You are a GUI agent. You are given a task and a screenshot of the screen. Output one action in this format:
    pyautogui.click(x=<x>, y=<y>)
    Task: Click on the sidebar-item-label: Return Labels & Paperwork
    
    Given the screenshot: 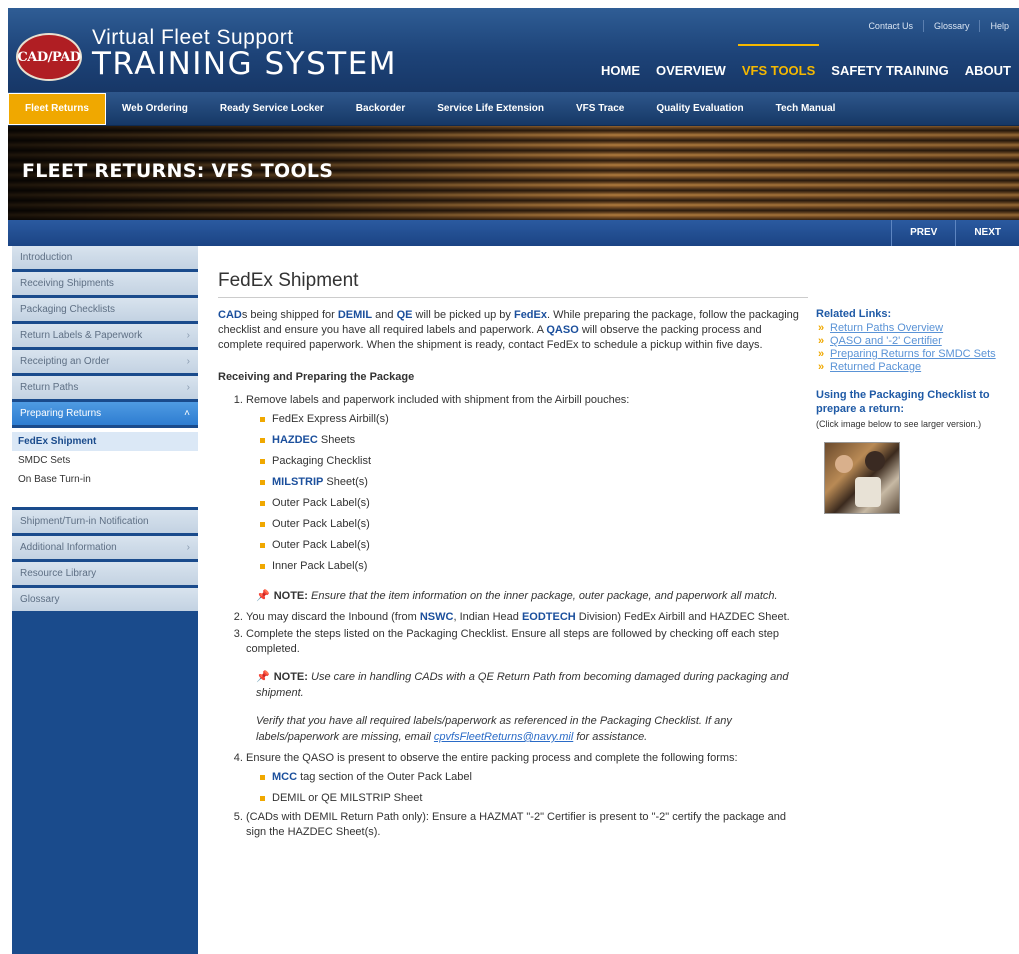 What is the action you would take?
    pyautogui.click(x=81, y=335)
    